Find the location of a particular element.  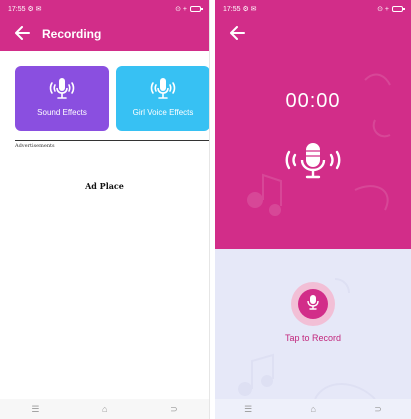

ad-label: Advertisements is located at coordinates (35, 146).